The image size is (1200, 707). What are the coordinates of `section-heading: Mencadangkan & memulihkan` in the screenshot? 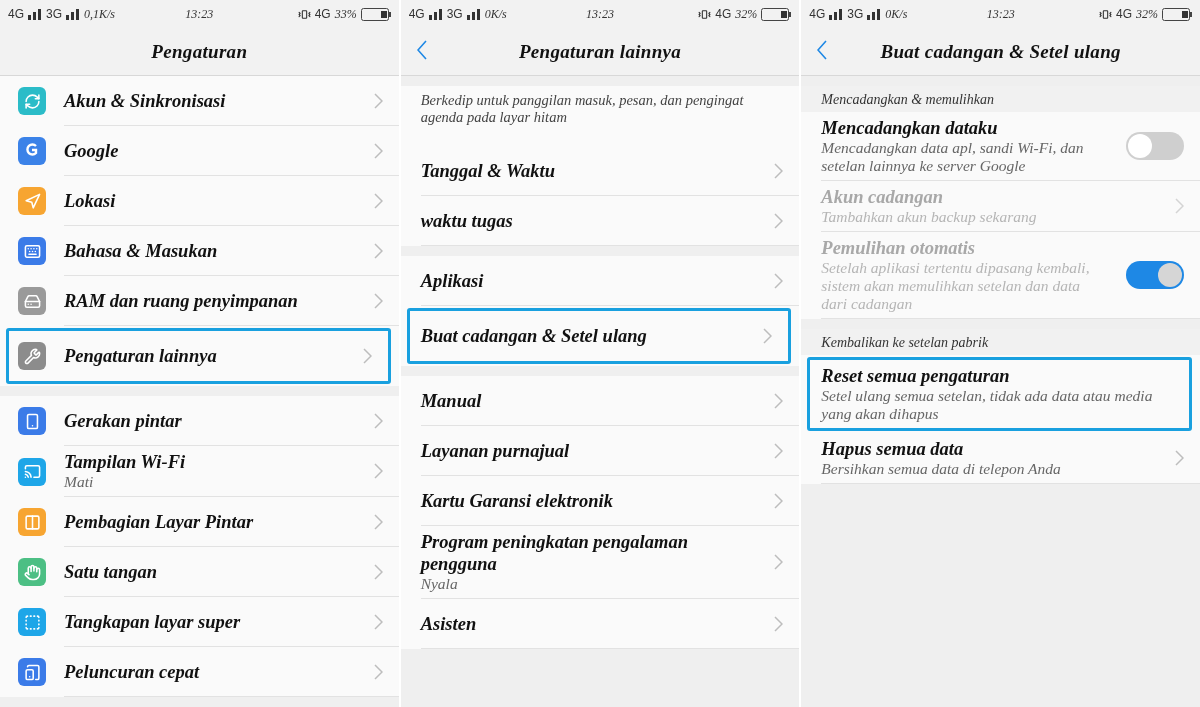 It's located at (1000, 99).